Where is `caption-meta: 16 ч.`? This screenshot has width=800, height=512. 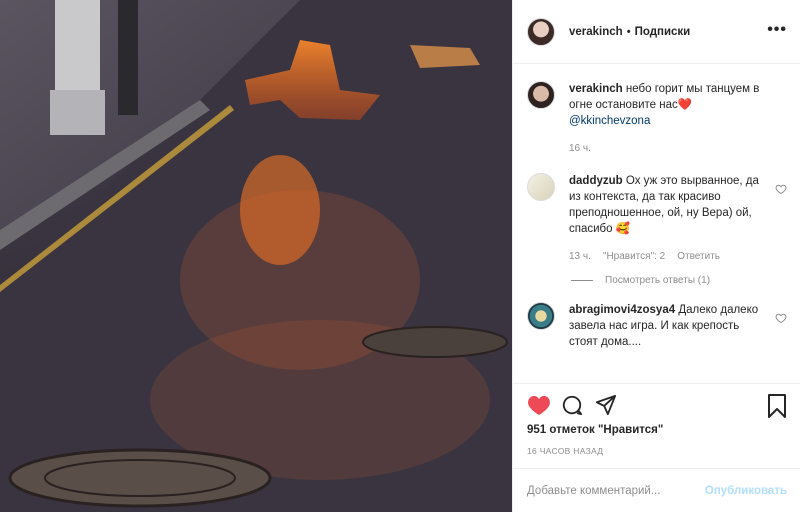
caption-meta: 16 ч. is located at coordinates (667, 149).